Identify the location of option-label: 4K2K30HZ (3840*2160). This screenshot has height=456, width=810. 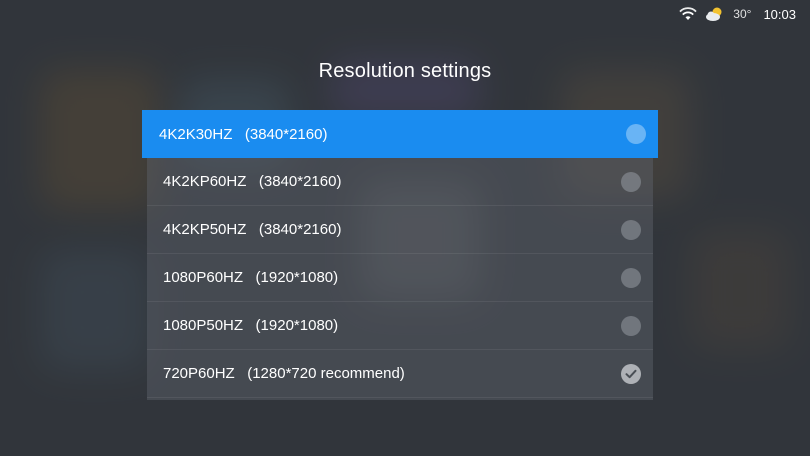
(243, 134).